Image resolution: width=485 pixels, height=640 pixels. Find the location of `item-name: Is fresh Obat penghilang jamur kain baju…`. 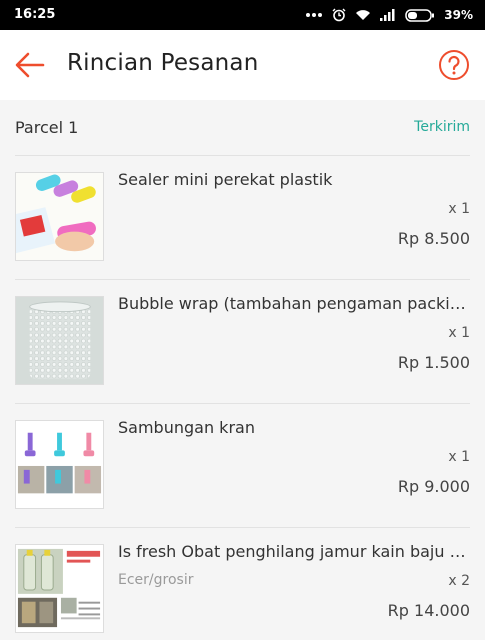

item-name: Is fresh Obat penghilang jamur kain baju… is located at coordinates (294, 551).